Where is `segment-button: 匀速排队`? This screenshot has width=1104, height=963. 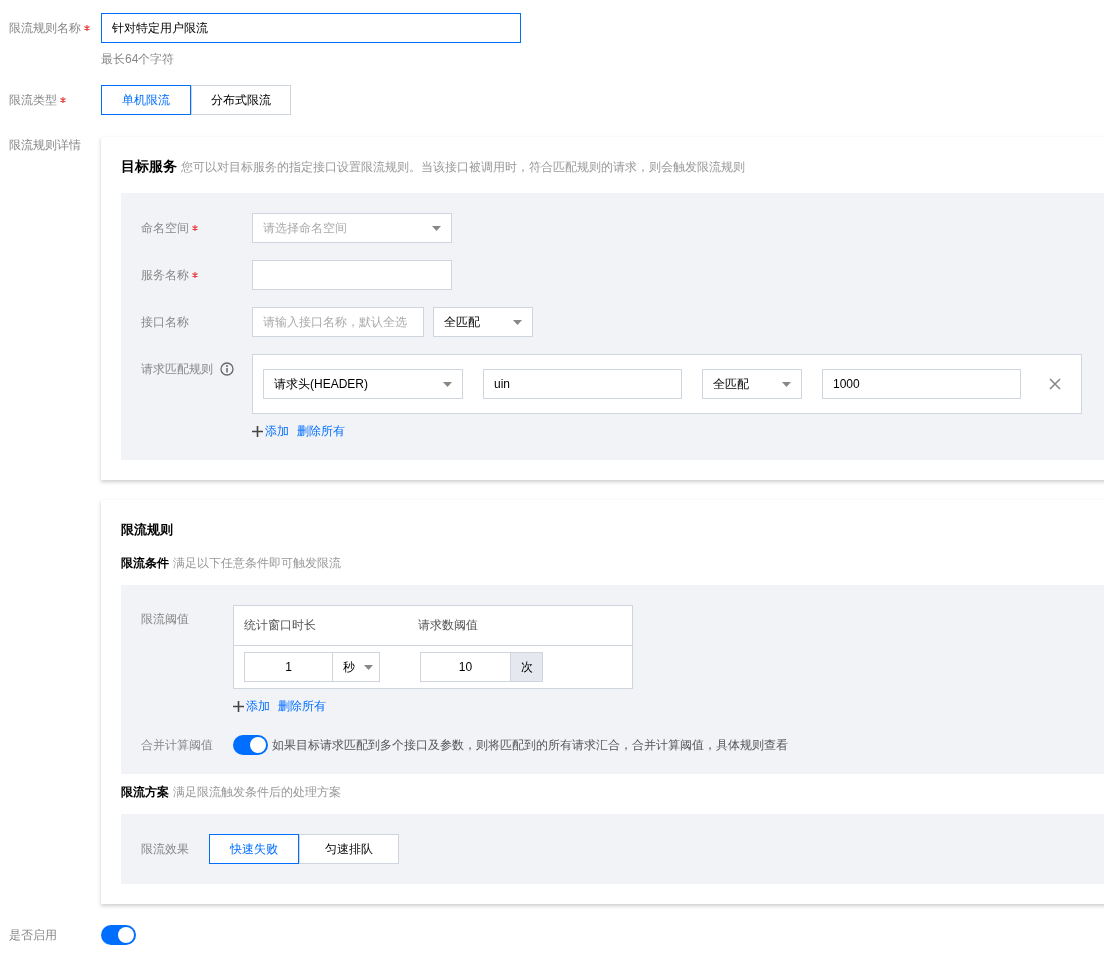 segment-button: 匀速排队 is located at coordinates (349, 849).